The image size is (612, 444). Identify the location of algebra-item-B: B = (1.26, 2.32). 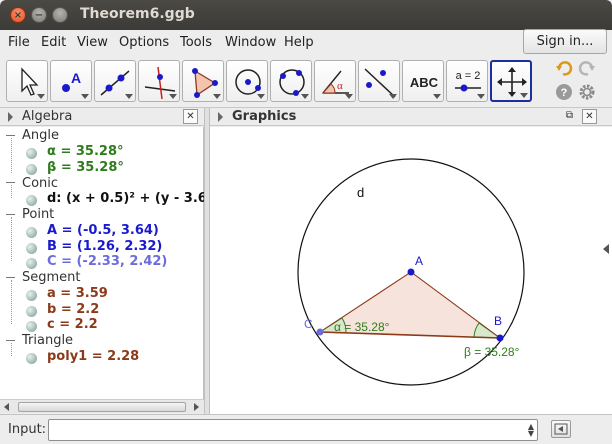
(104, 246).